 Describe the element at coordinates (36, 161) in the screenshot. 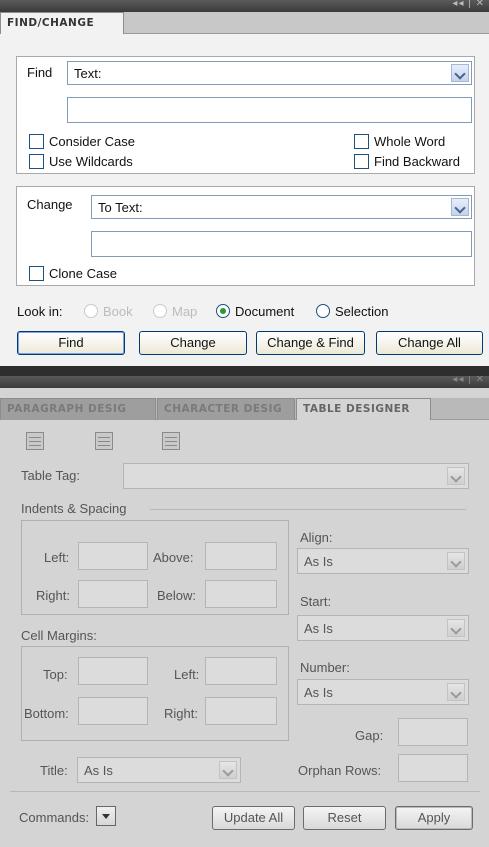

I see `use-wildcards-checkbox` at that location.